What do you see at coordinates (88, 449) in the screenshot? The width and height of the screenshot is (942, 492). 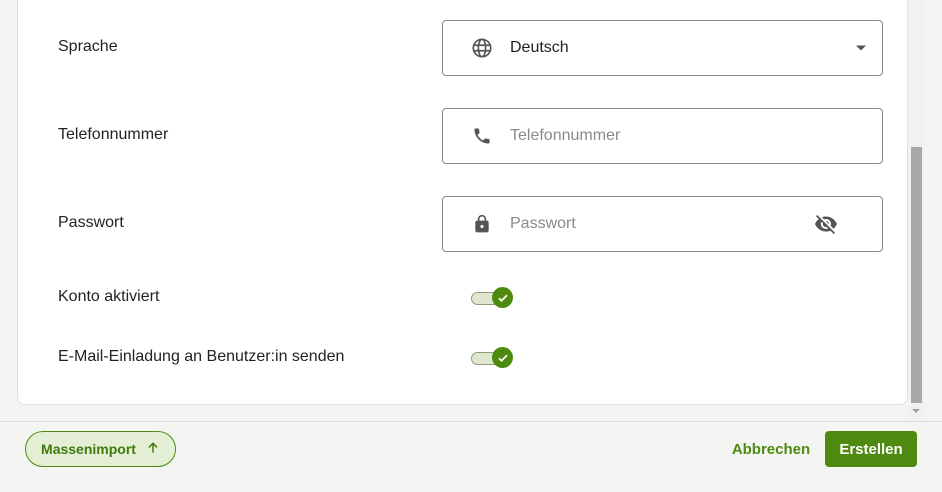 I see `bulk-import-label: Massenimport` at bounding box center [88, 449].